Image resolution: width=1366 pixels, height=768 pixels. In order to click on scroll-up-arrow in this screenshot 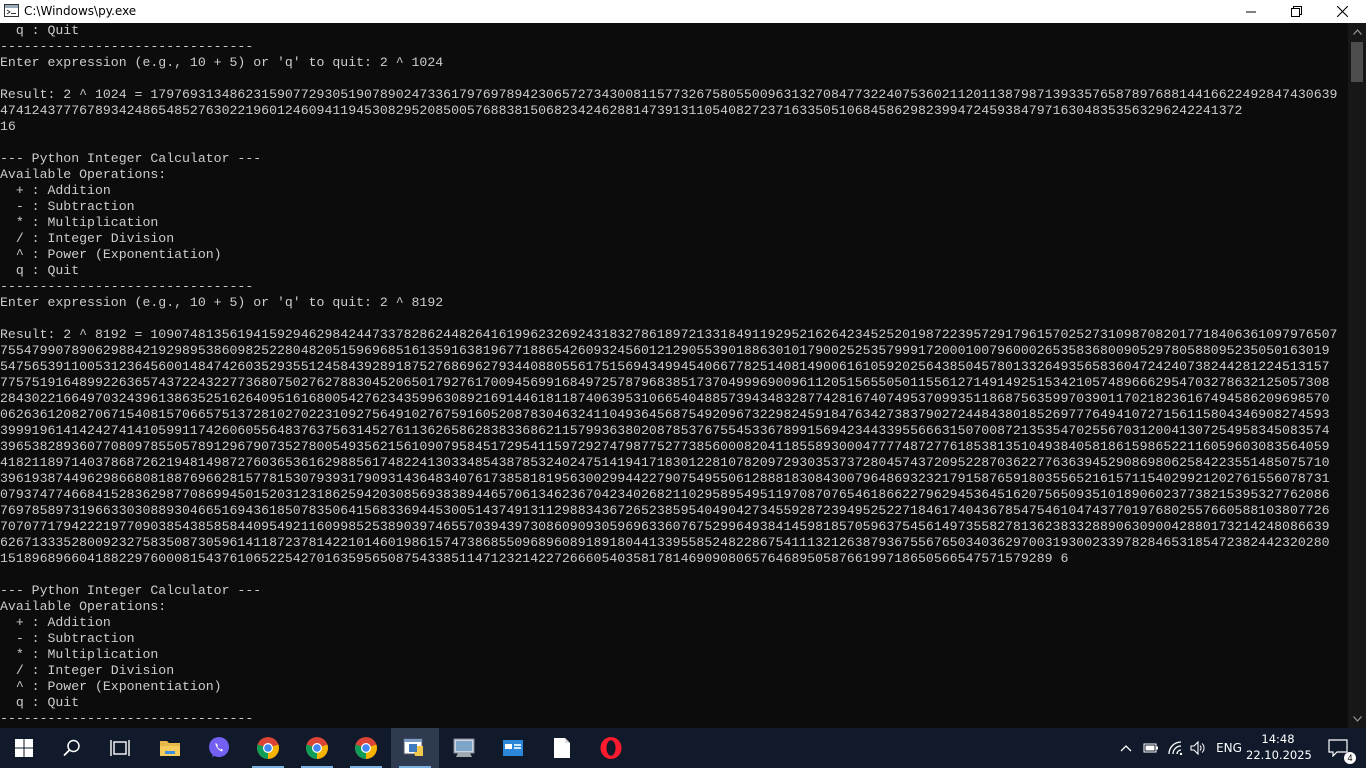, I will do `click(1357, 32)`.